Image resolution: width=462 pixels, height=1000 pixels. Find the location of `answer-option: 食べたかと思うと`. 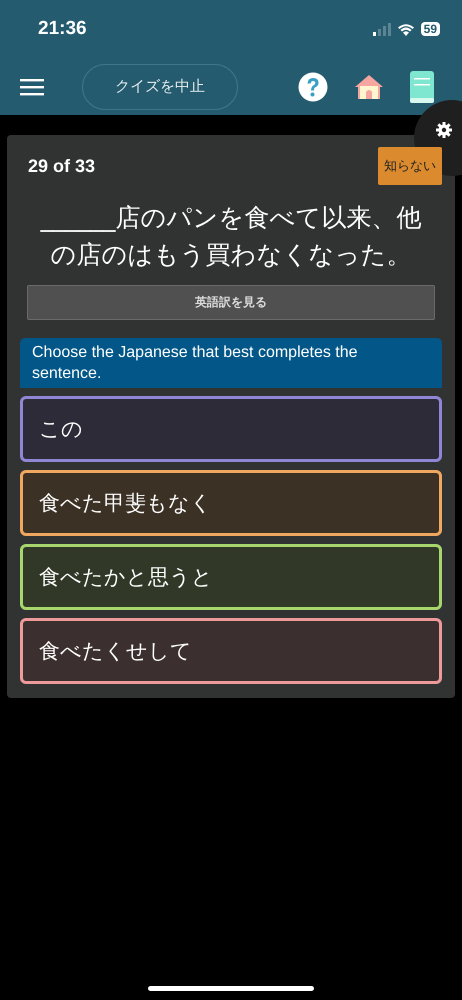

answer-option: 食べたかと思うと is located at coordinates (231, 577).